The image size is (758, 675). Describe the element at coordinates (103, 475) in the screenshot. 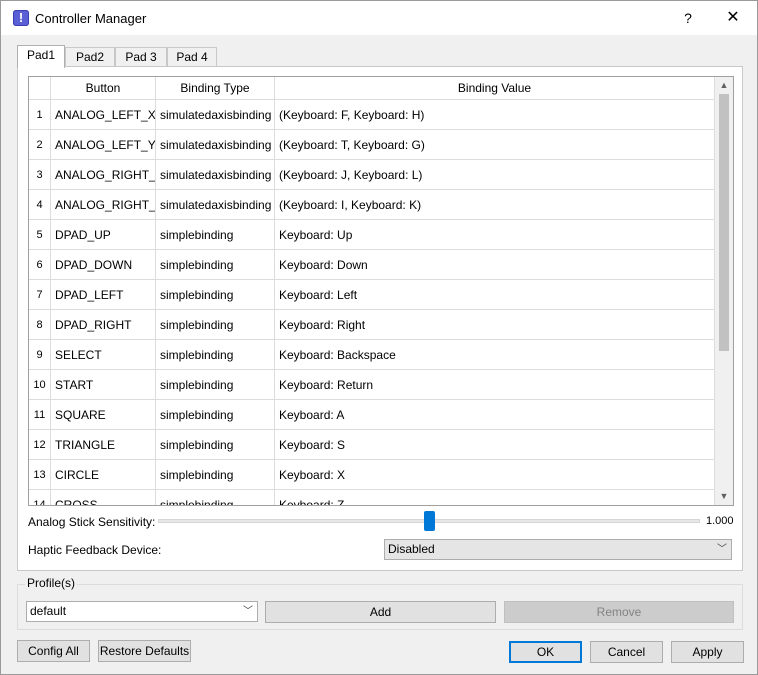

I see `button-cell: CIRCLE` at that location.